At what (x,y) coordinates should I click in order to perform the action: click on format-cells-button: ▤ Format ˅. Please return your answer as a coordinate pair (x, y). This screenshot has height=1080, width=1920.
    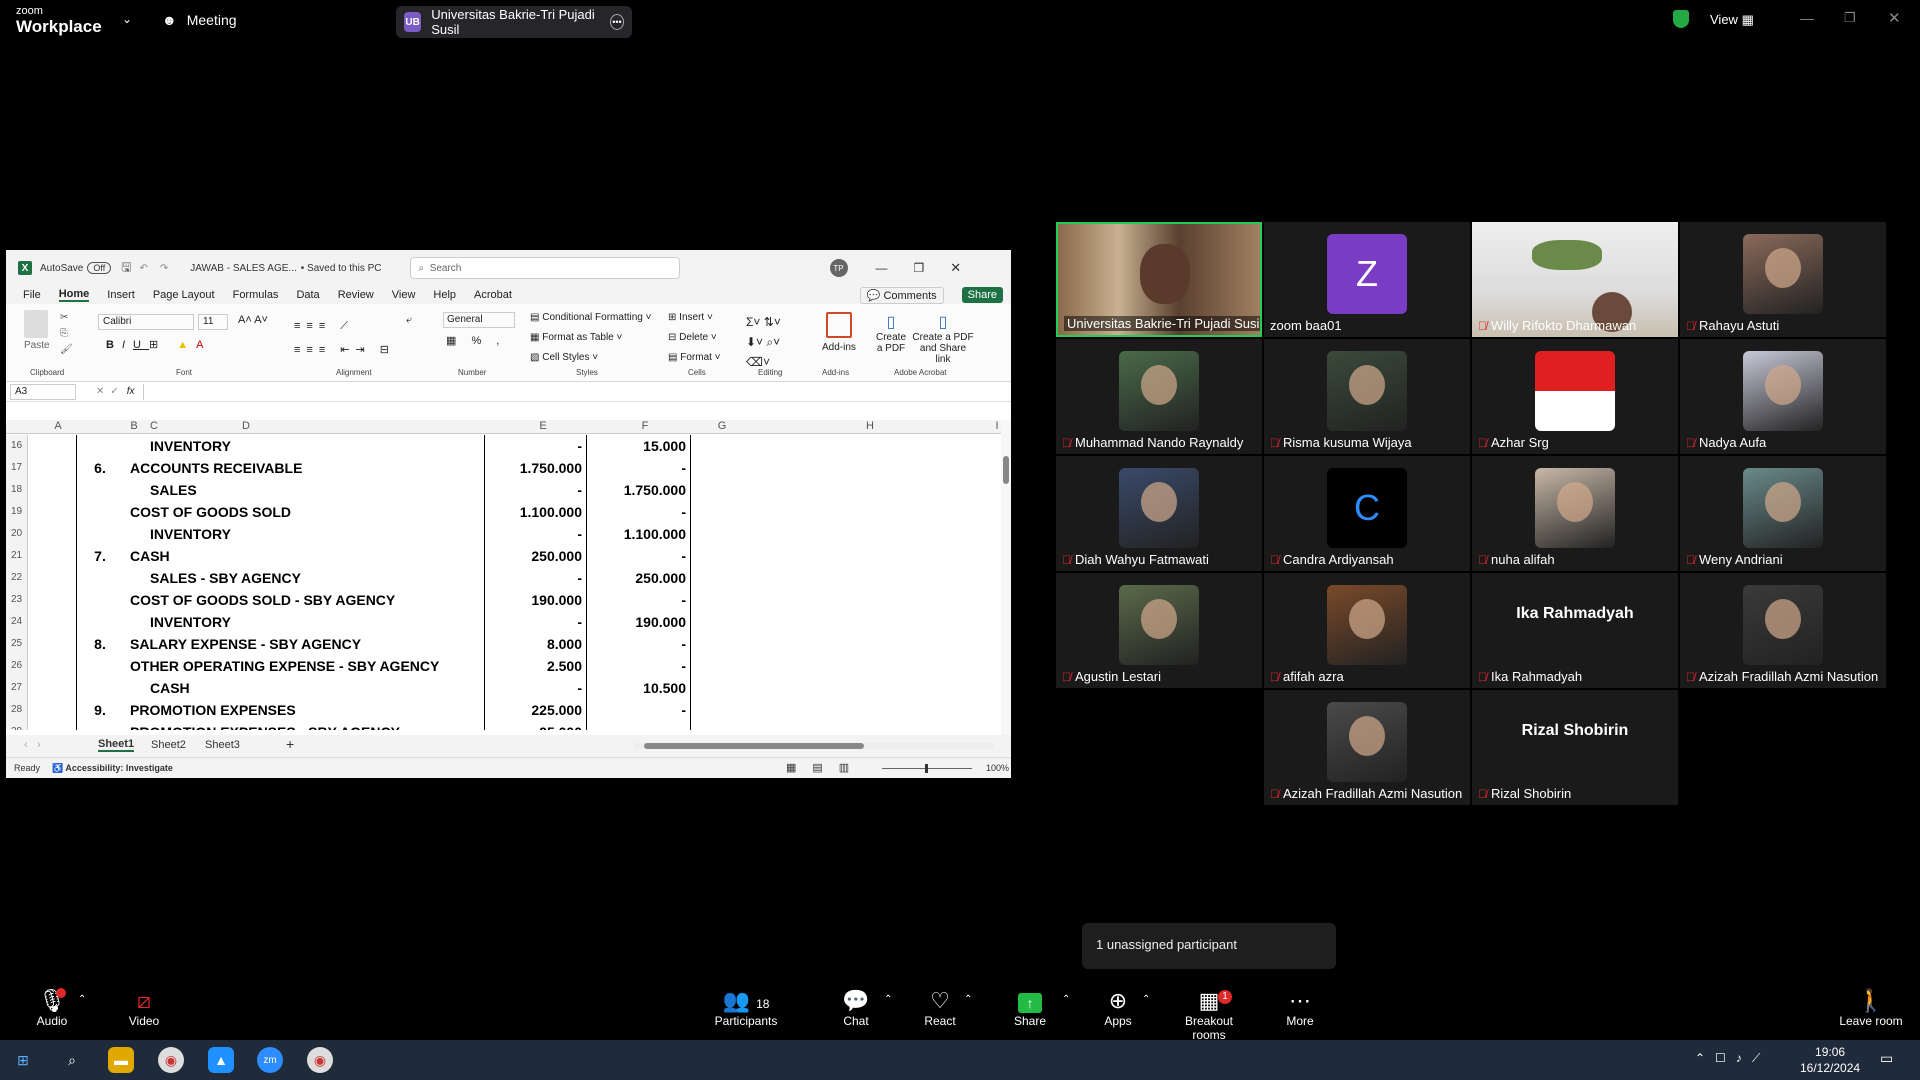
    Looking at the image, I should click on (694, 357).